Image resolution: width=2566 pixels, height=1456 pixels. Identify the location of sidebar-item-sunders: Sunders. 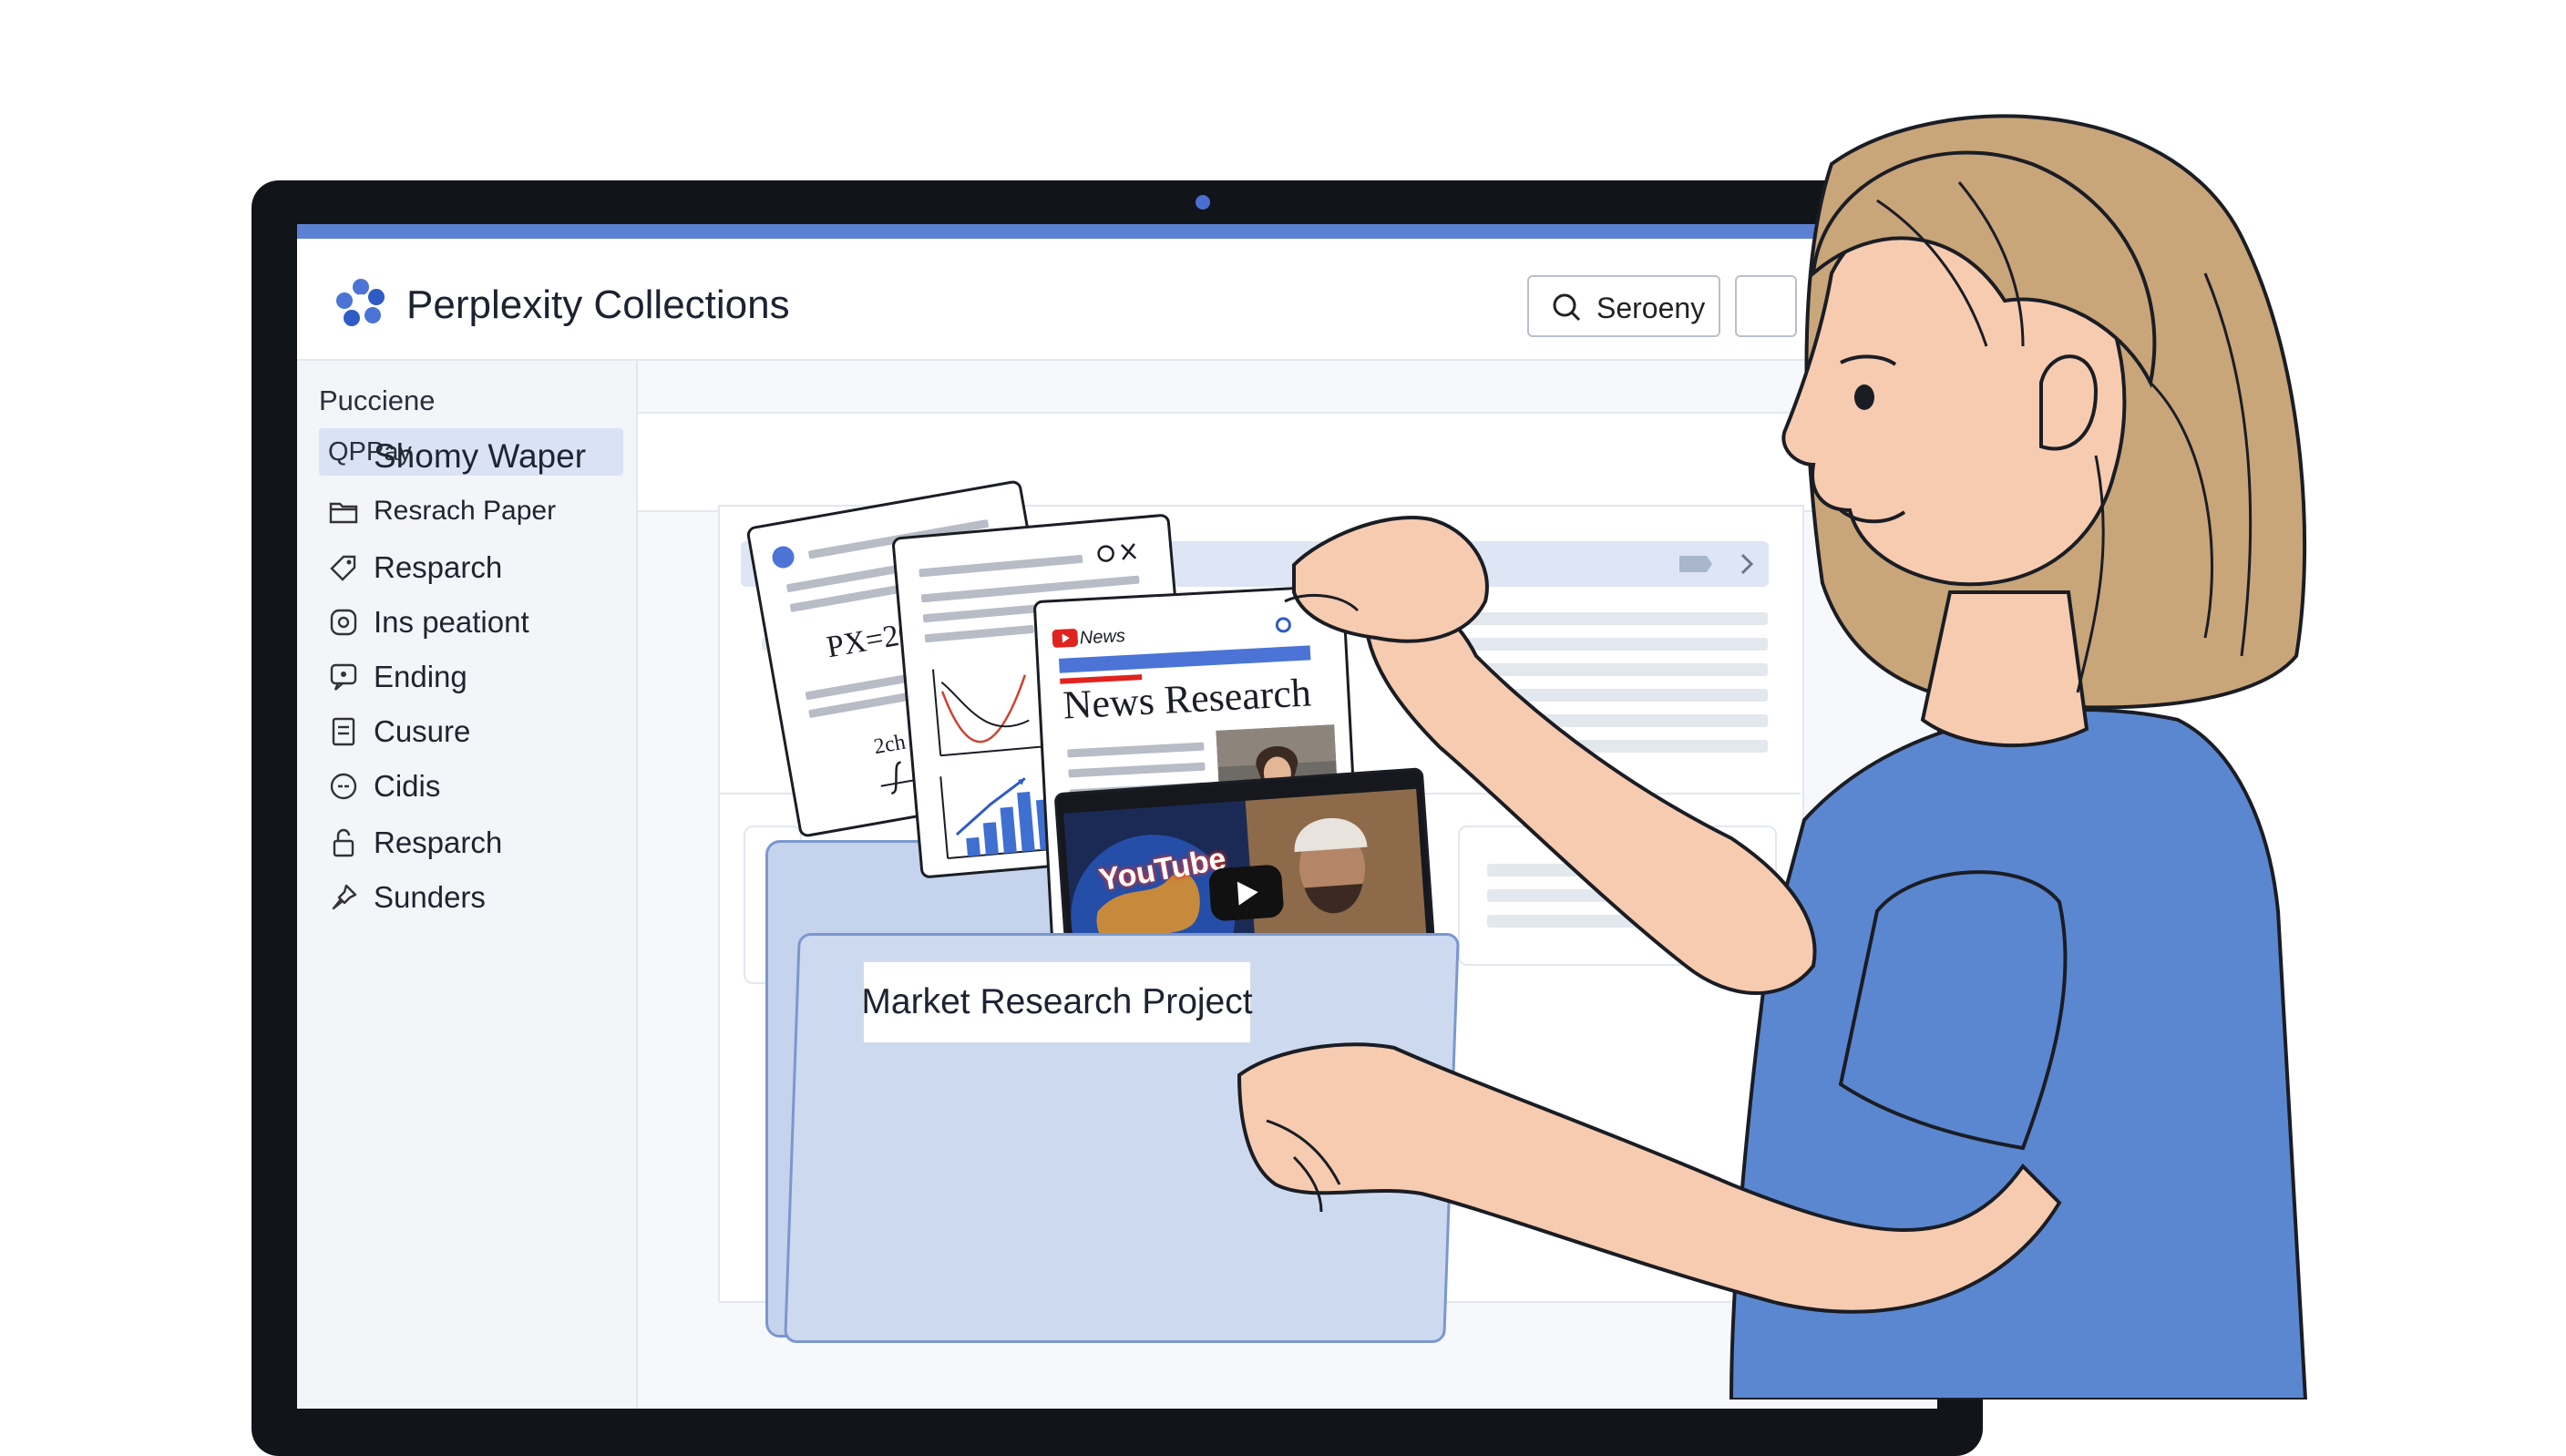
(474, 898).